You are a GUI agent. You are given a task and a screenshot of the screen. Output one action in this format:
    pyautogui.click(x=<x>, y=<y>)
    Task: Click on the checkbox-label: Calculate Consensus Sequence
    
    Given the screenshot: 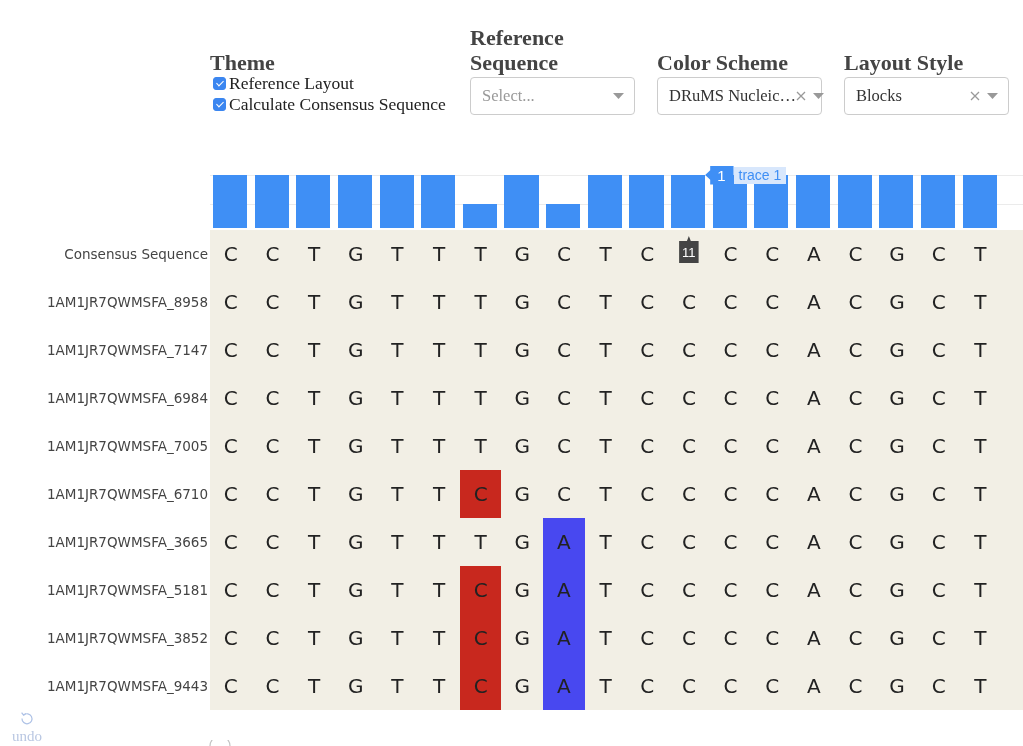 What is the action you would take?
    pyautogui.click(x=337, y=104)
    